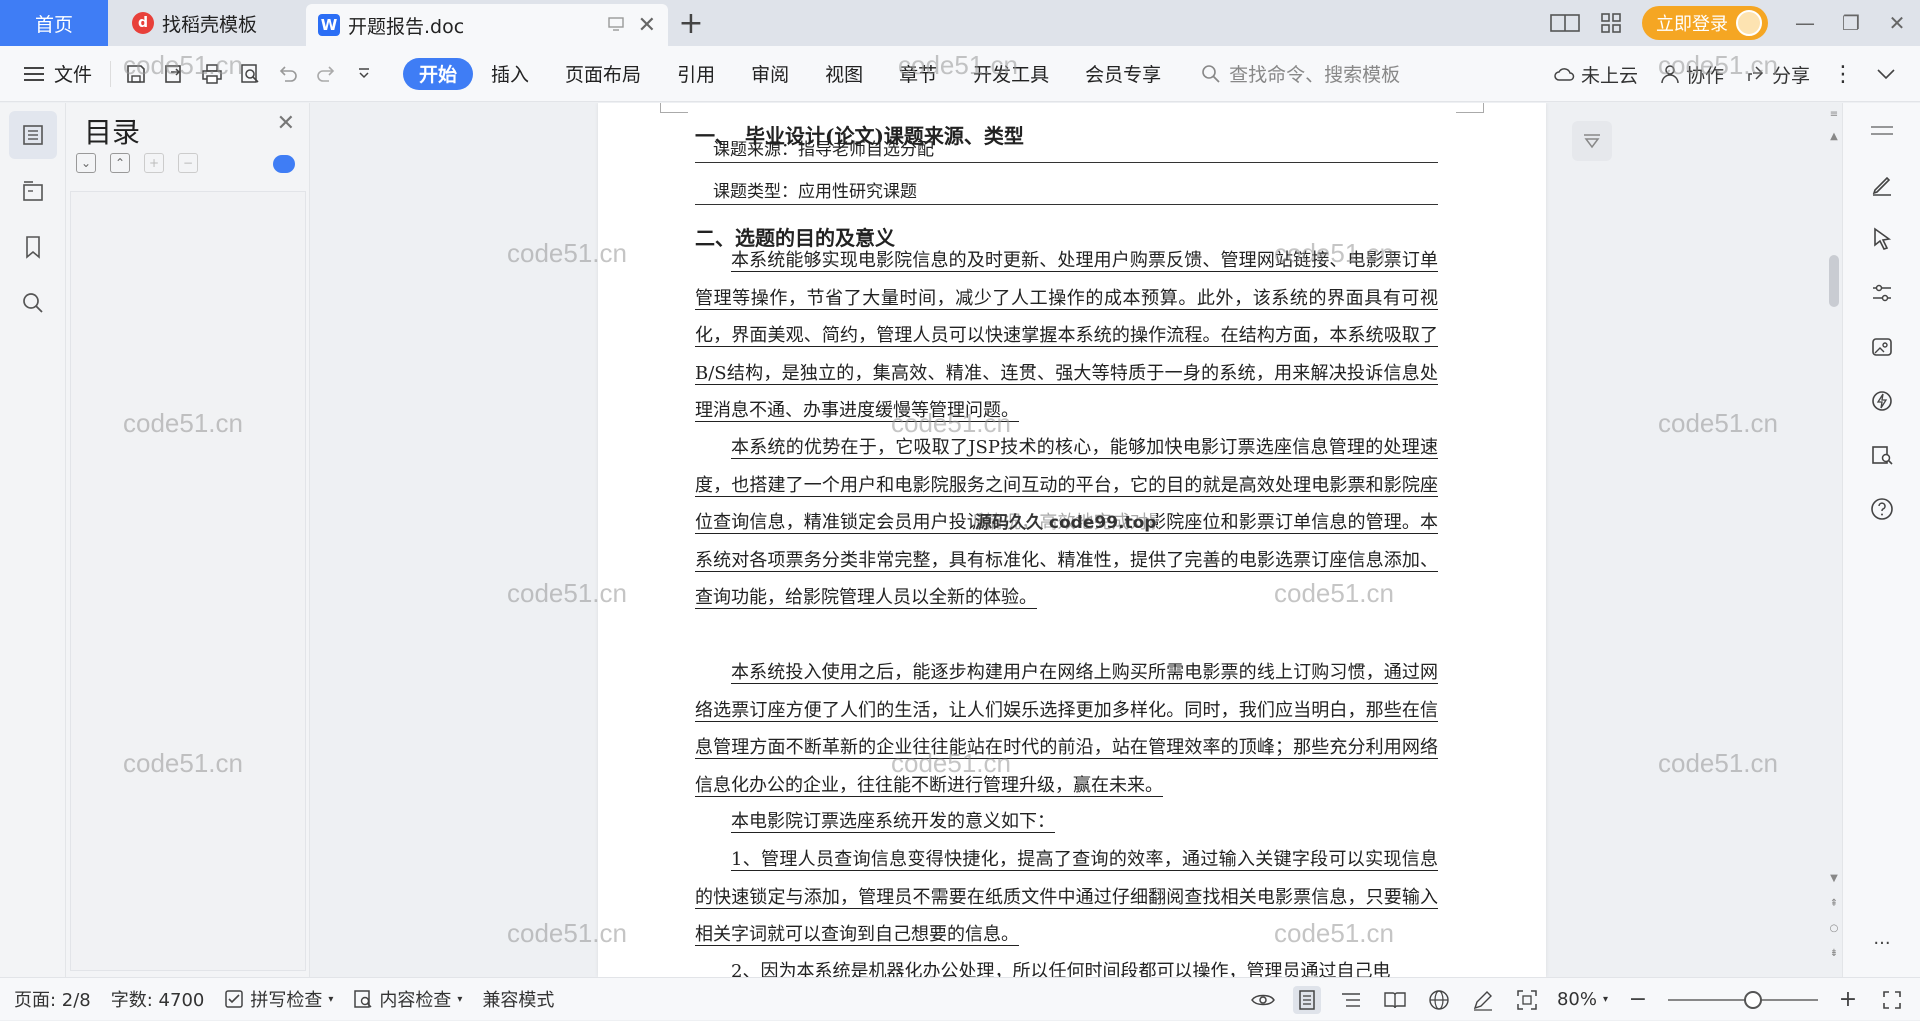 This screenshot has height=1021, width=1920. I want to click on login-button: 立即登录, so click(1705, 23).